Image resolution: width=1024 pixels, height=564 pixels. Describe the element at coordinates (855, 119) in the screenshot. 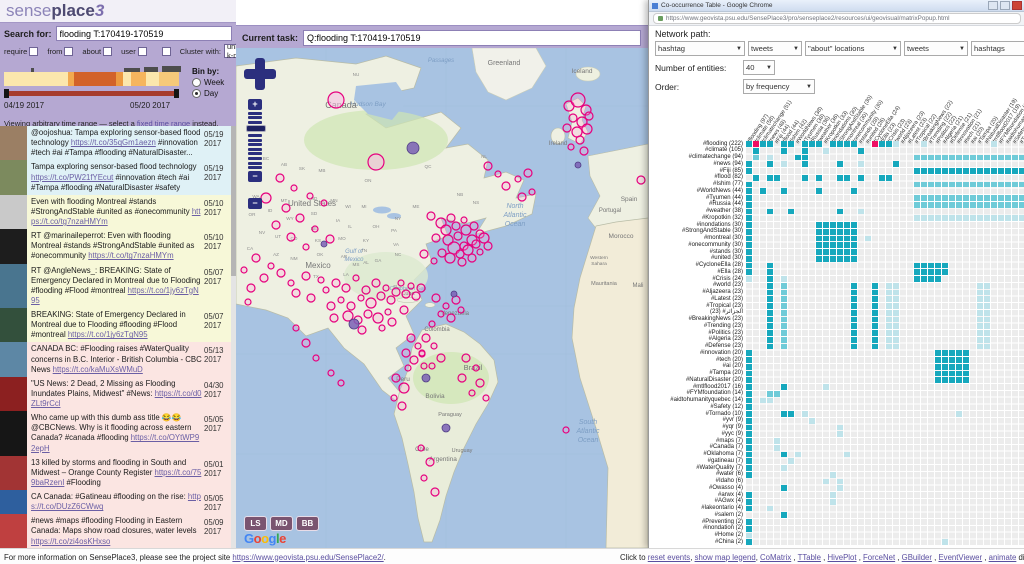

I see `matrix-col-header: #StrongAndStable (30)` at that location.